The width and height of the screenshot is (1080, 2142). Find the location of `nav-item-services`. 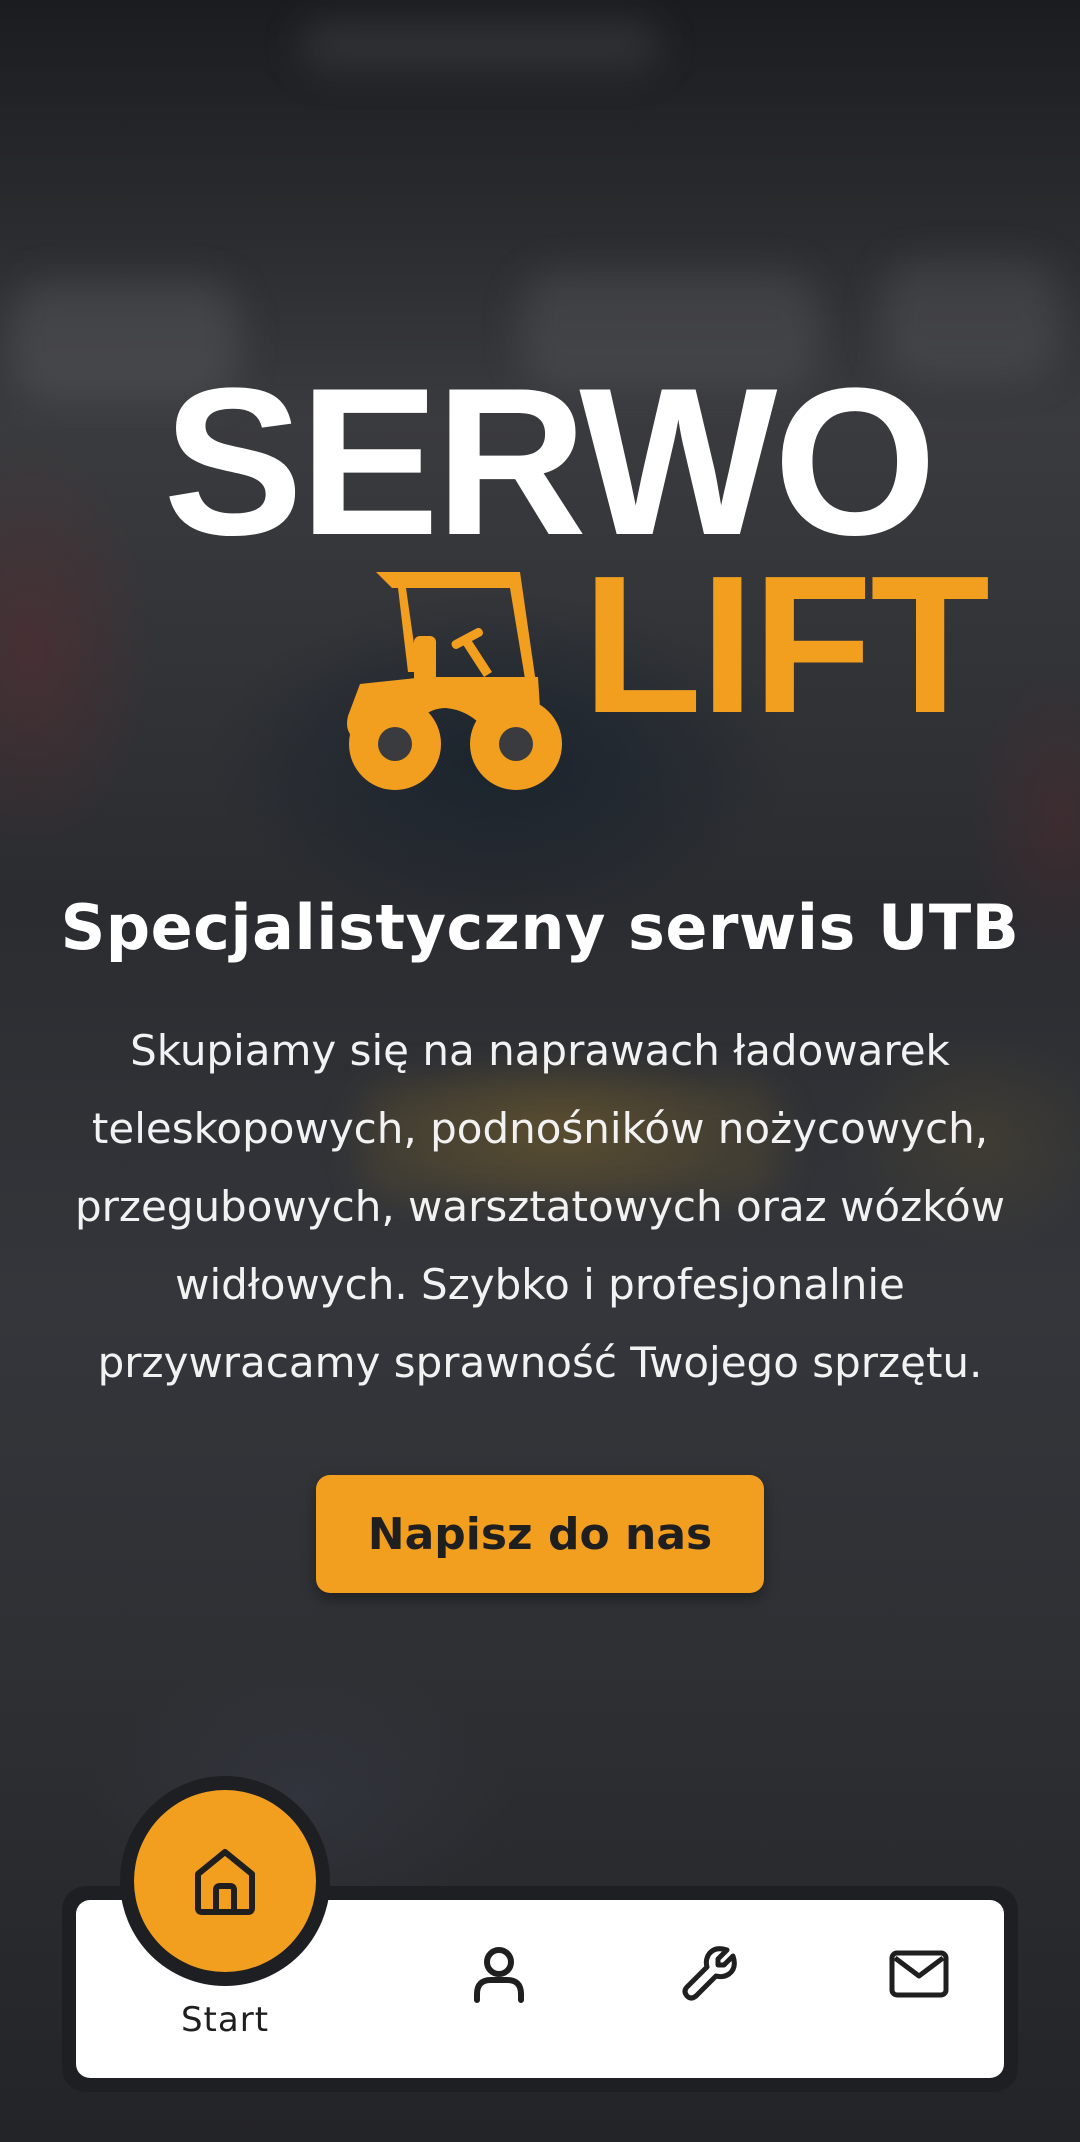

nav-item-services is located at coordinates (709, 1989).